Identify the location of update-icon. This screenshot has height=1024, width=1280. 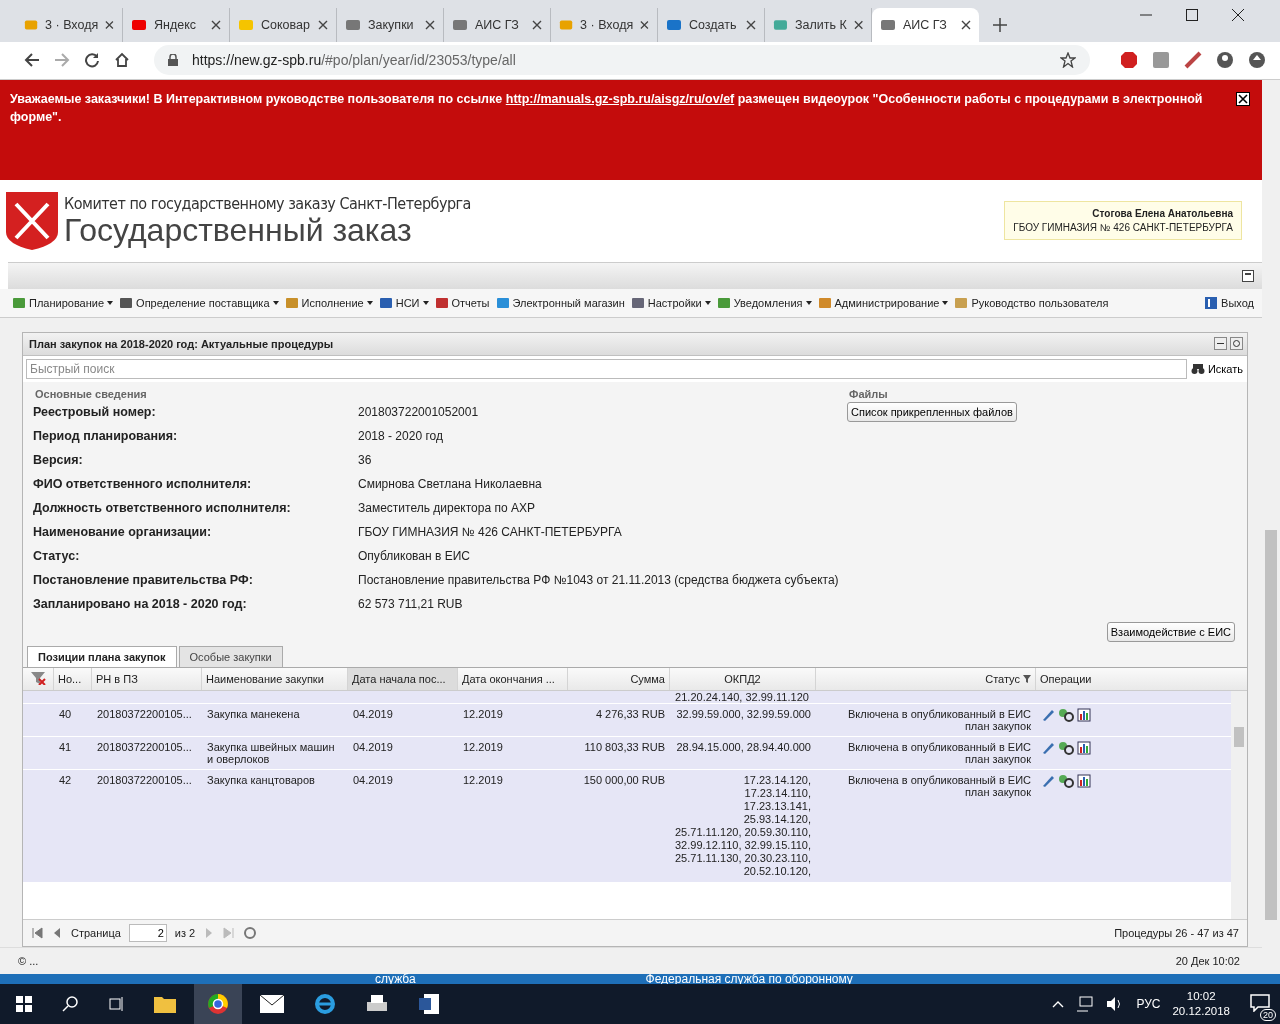
(1257, 60).